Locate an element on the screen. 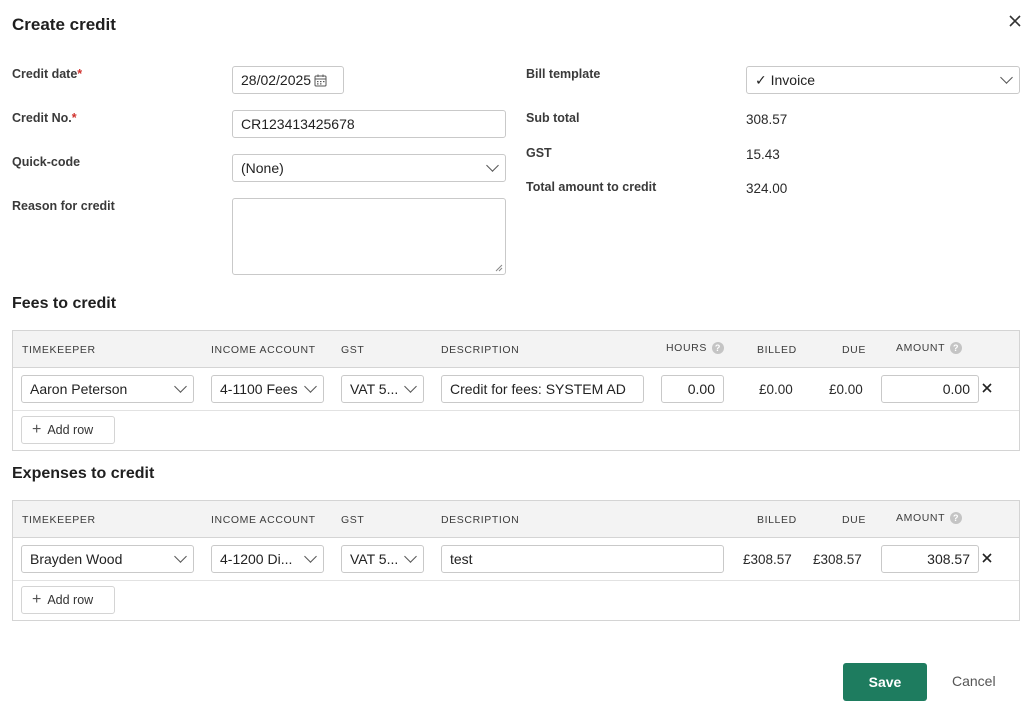 This screenshot has height=712, width=1033. save-button: Save is located at coordinates (885, 682).